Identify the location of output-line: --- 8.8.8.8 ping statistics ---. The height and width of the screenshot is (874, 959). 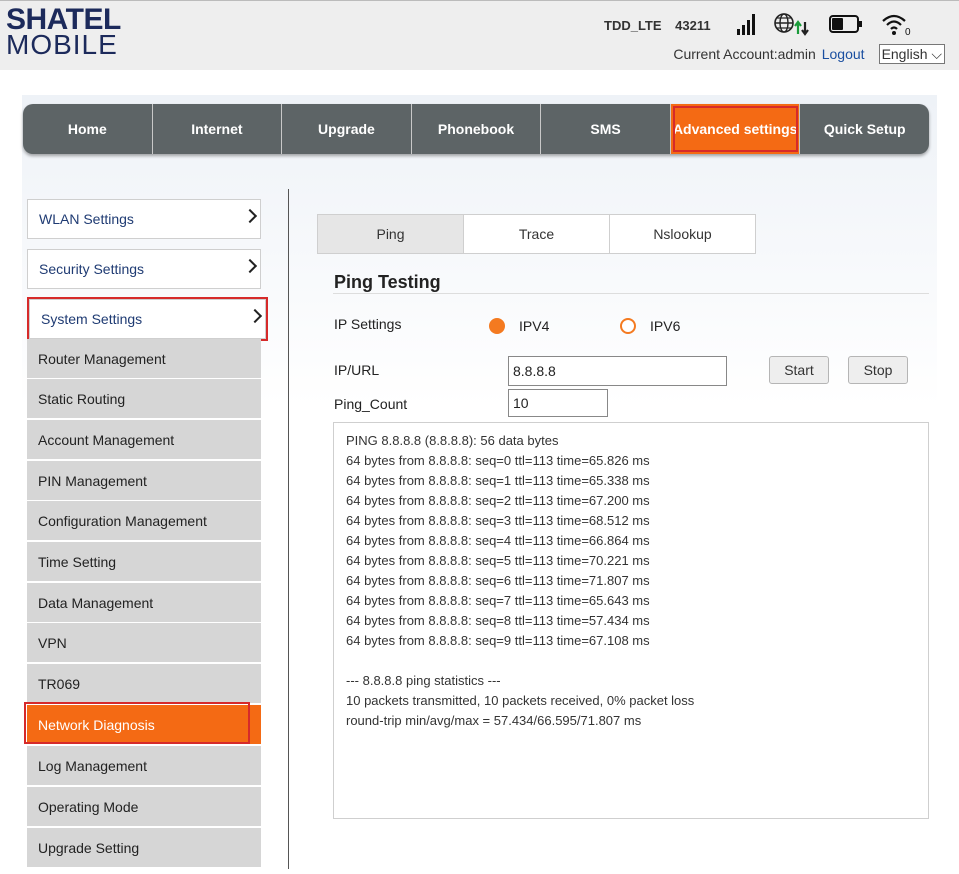
(423, 680).